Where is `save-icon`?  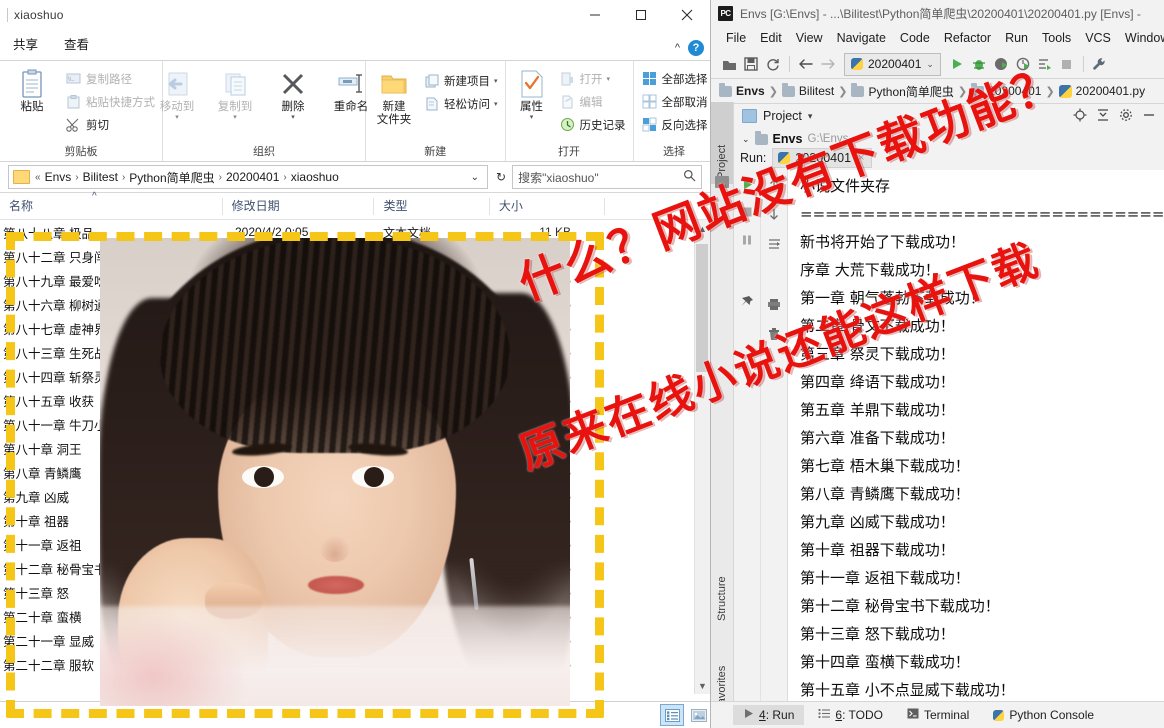
save-icon is located at coordinates (751, 64).